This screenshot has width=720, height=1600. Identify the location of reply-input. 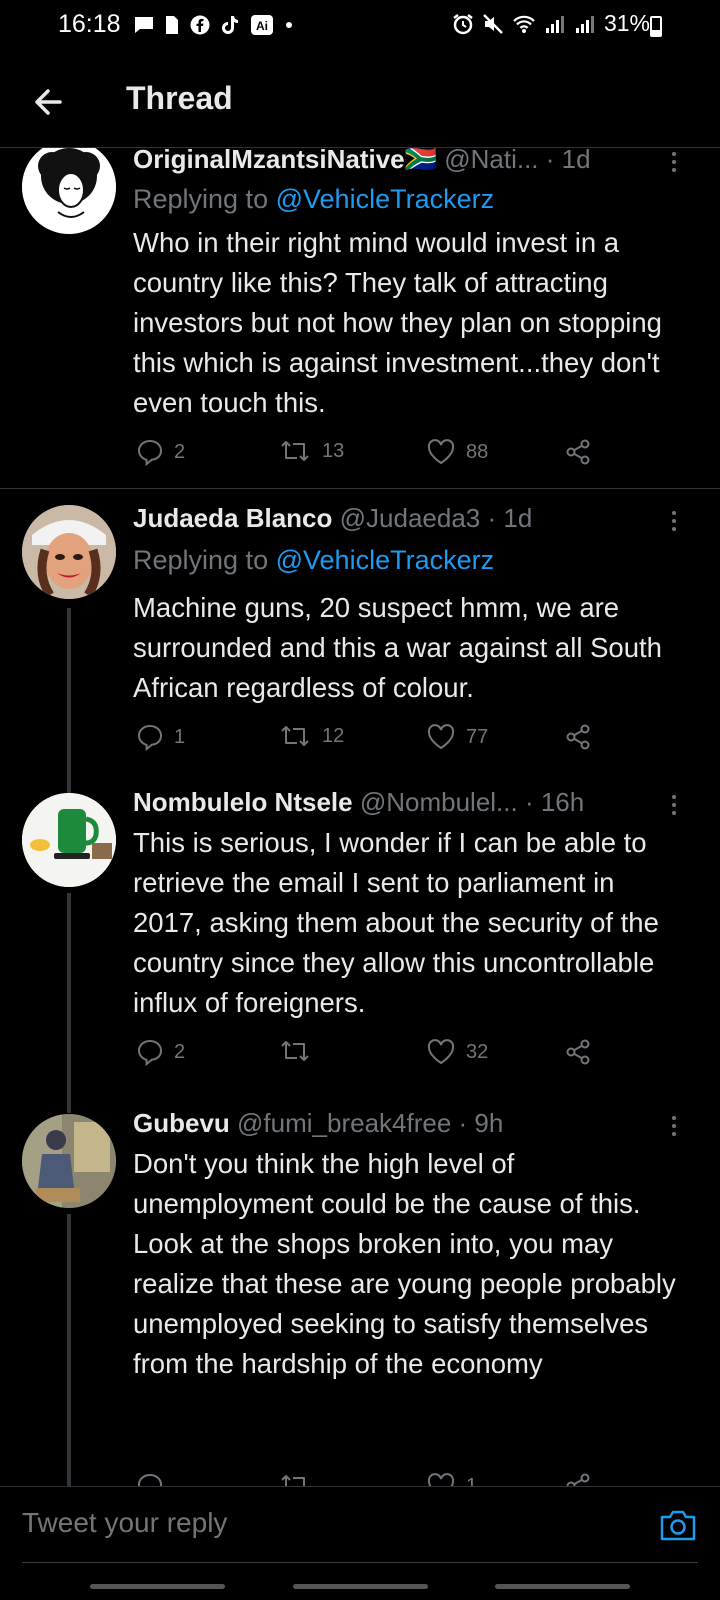
(322, 1523).